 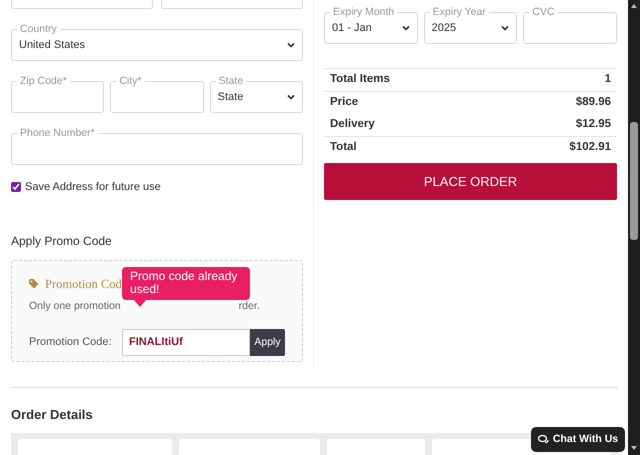 I want to click on field-label: City*, so click(x=130, y=81).